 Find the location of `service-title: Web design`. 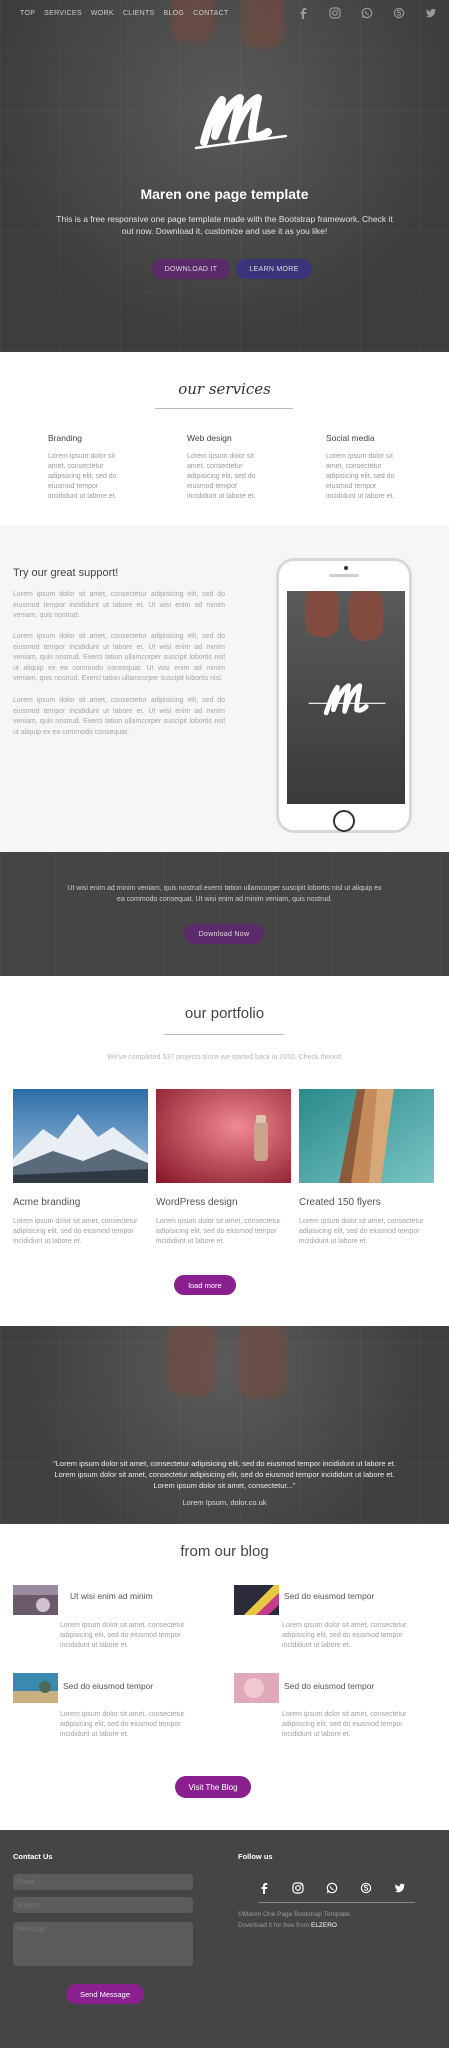

service-title: Web design is located at coordinates (209, 438).